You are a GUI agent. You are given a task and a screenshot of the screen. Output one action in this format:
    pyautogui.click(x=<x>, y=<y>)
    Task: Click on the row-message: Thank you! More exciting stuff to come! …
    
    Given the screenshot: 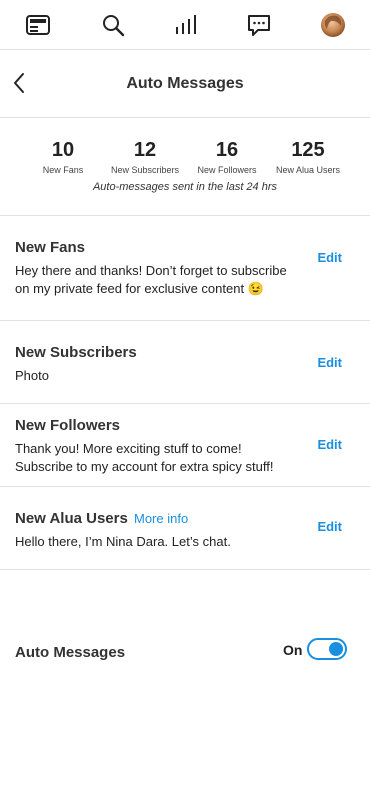 What is the action you would take?
    pyautogui.click(x=157, y=458)
    